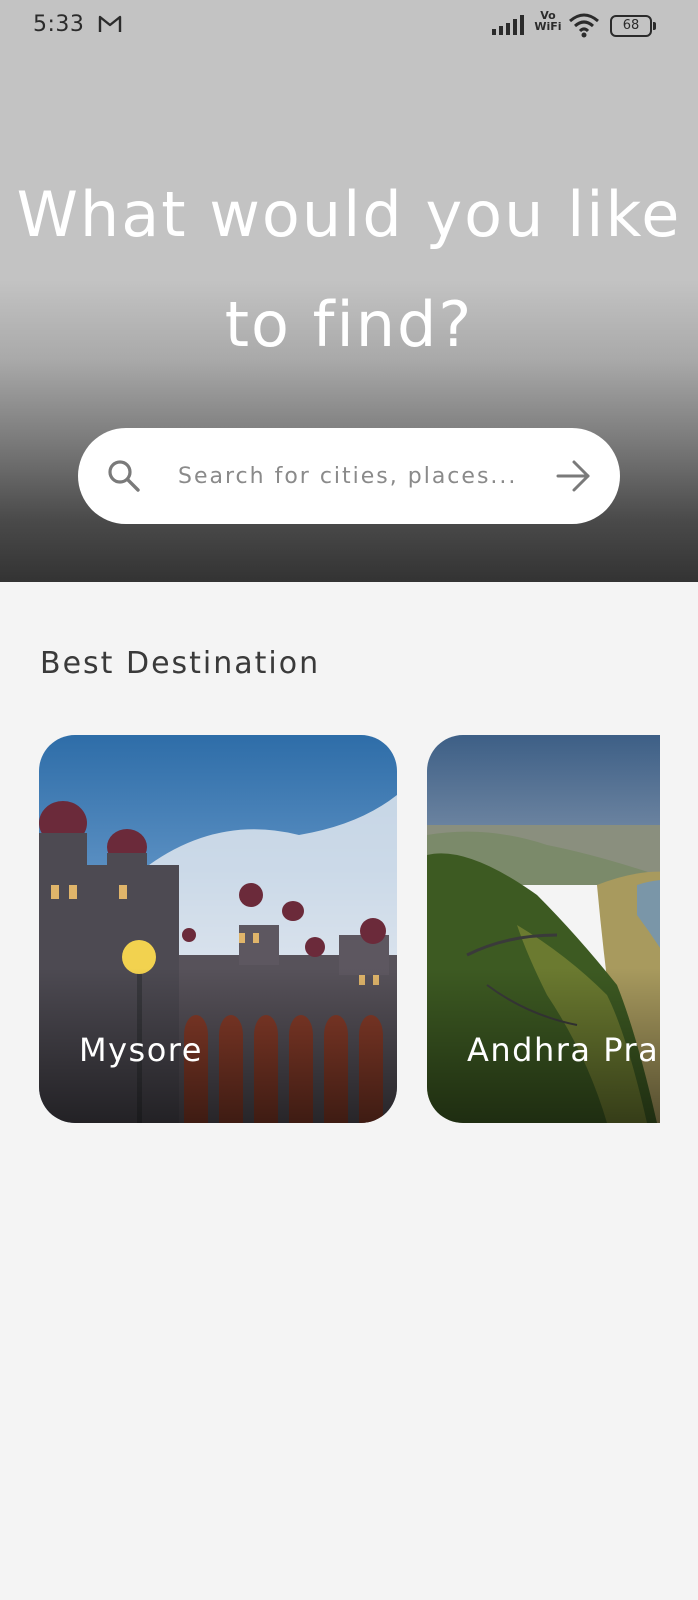 This screenshot has width=698, height=1600. I want to click on search-input, so click(358, 476).